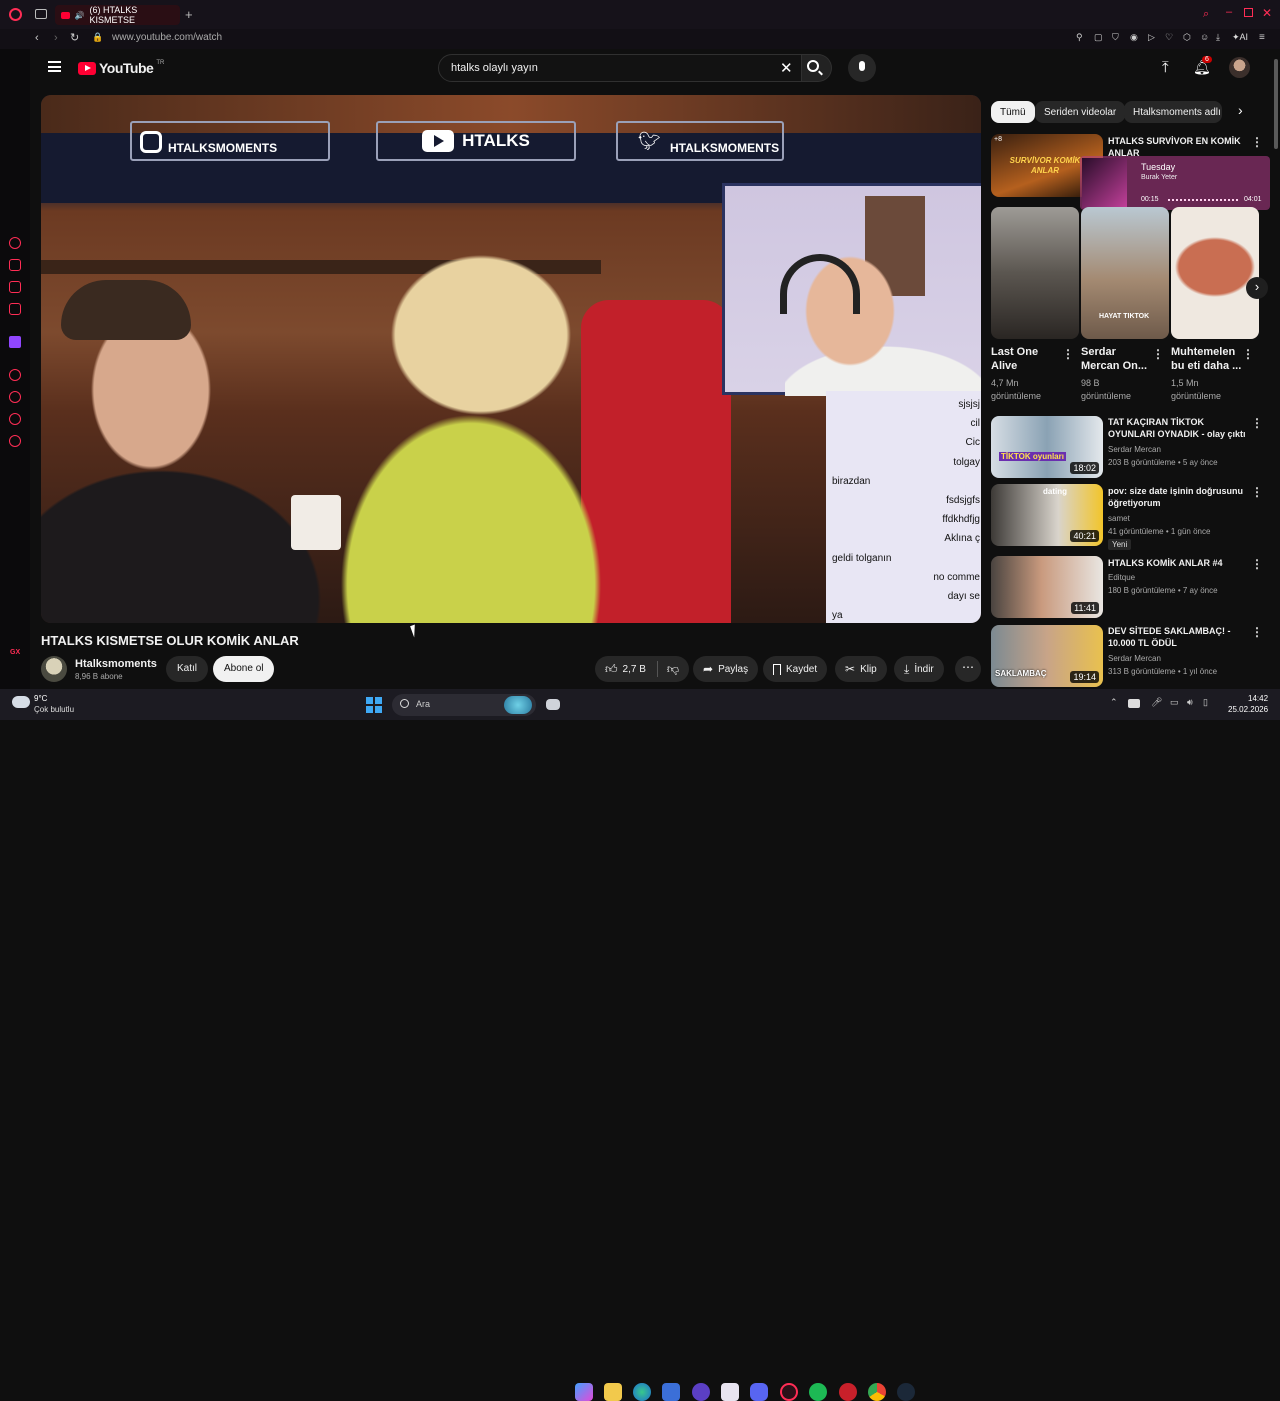 Image resolution: width=1280 pixels, height=1401 pixels. Describe the element at coordinates (1047, 656) in the screenshot. I see `recommended-thumbnail: SAKLAMBAÇ 19:14` at that location.